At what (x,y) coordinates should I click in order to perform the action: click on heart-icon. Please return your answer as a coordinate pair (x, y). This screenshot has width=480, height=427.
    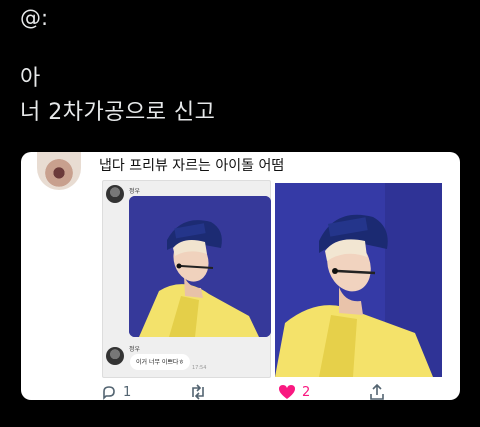
    Looking at the image, I should click on (287, 392).